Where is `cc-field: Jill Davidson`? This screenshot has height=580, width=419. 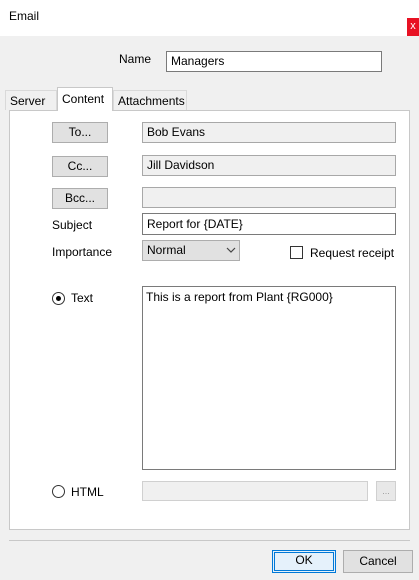
cc-field: Jill Davidson is located at coordinates (269, 165).